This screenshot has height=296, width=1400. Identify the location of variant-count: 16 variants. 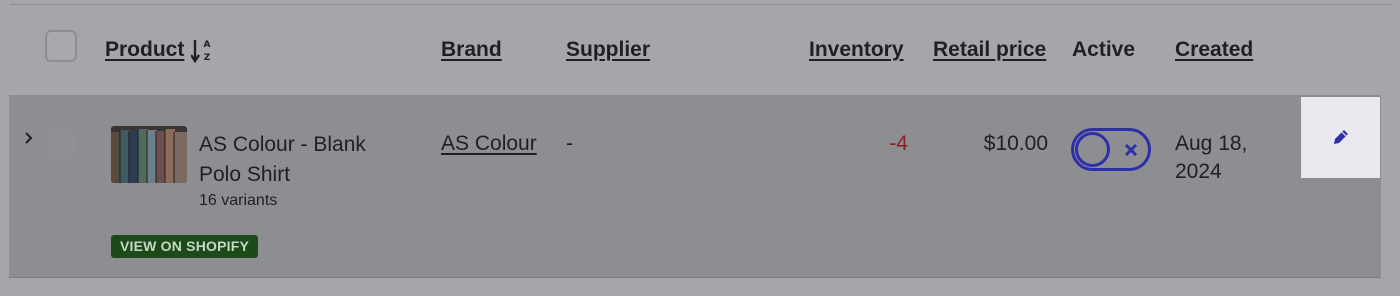
(238, 200).